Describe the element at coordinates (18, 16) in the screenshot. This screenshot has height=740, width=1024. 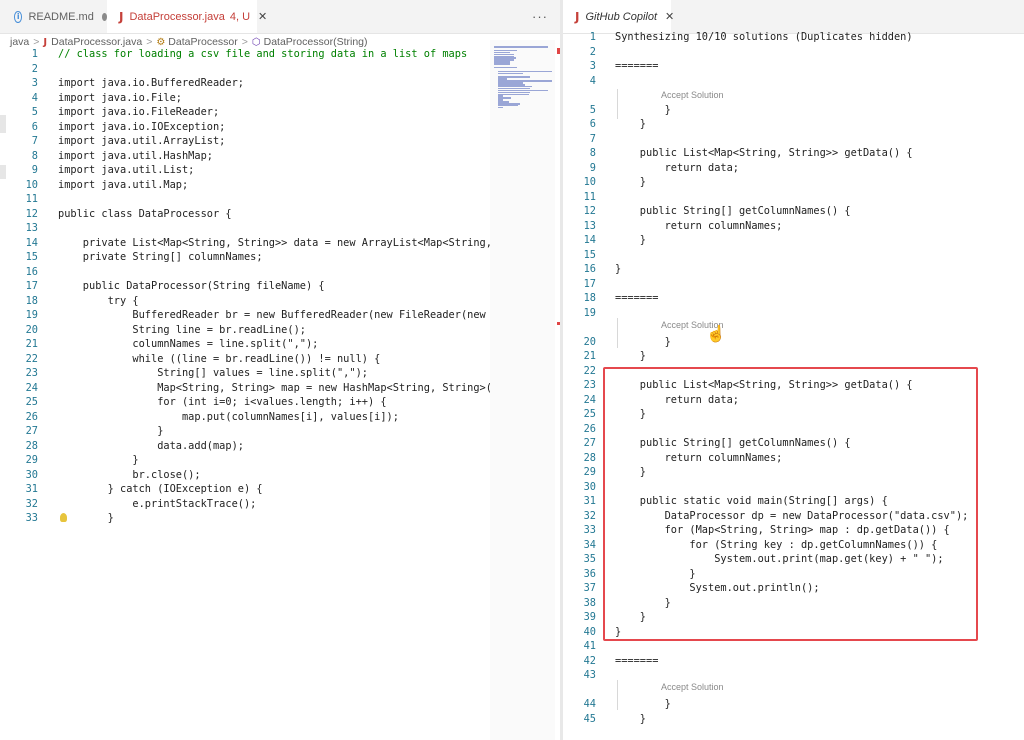
I see `info-icon: i` at that location.